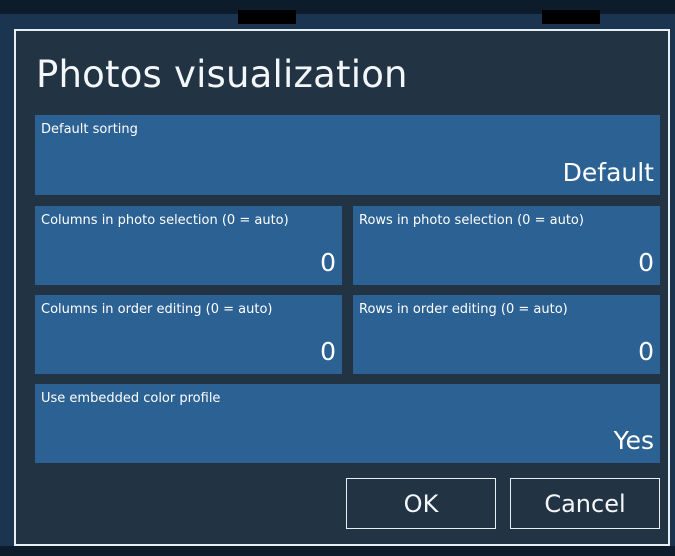 This screenshot has width=675, height=556. Describe the element at coordinates (188, 245) in the screenshot. I see `columns-photo-selection-field: Columns in photo selection (0 = auto) 0` at that location.